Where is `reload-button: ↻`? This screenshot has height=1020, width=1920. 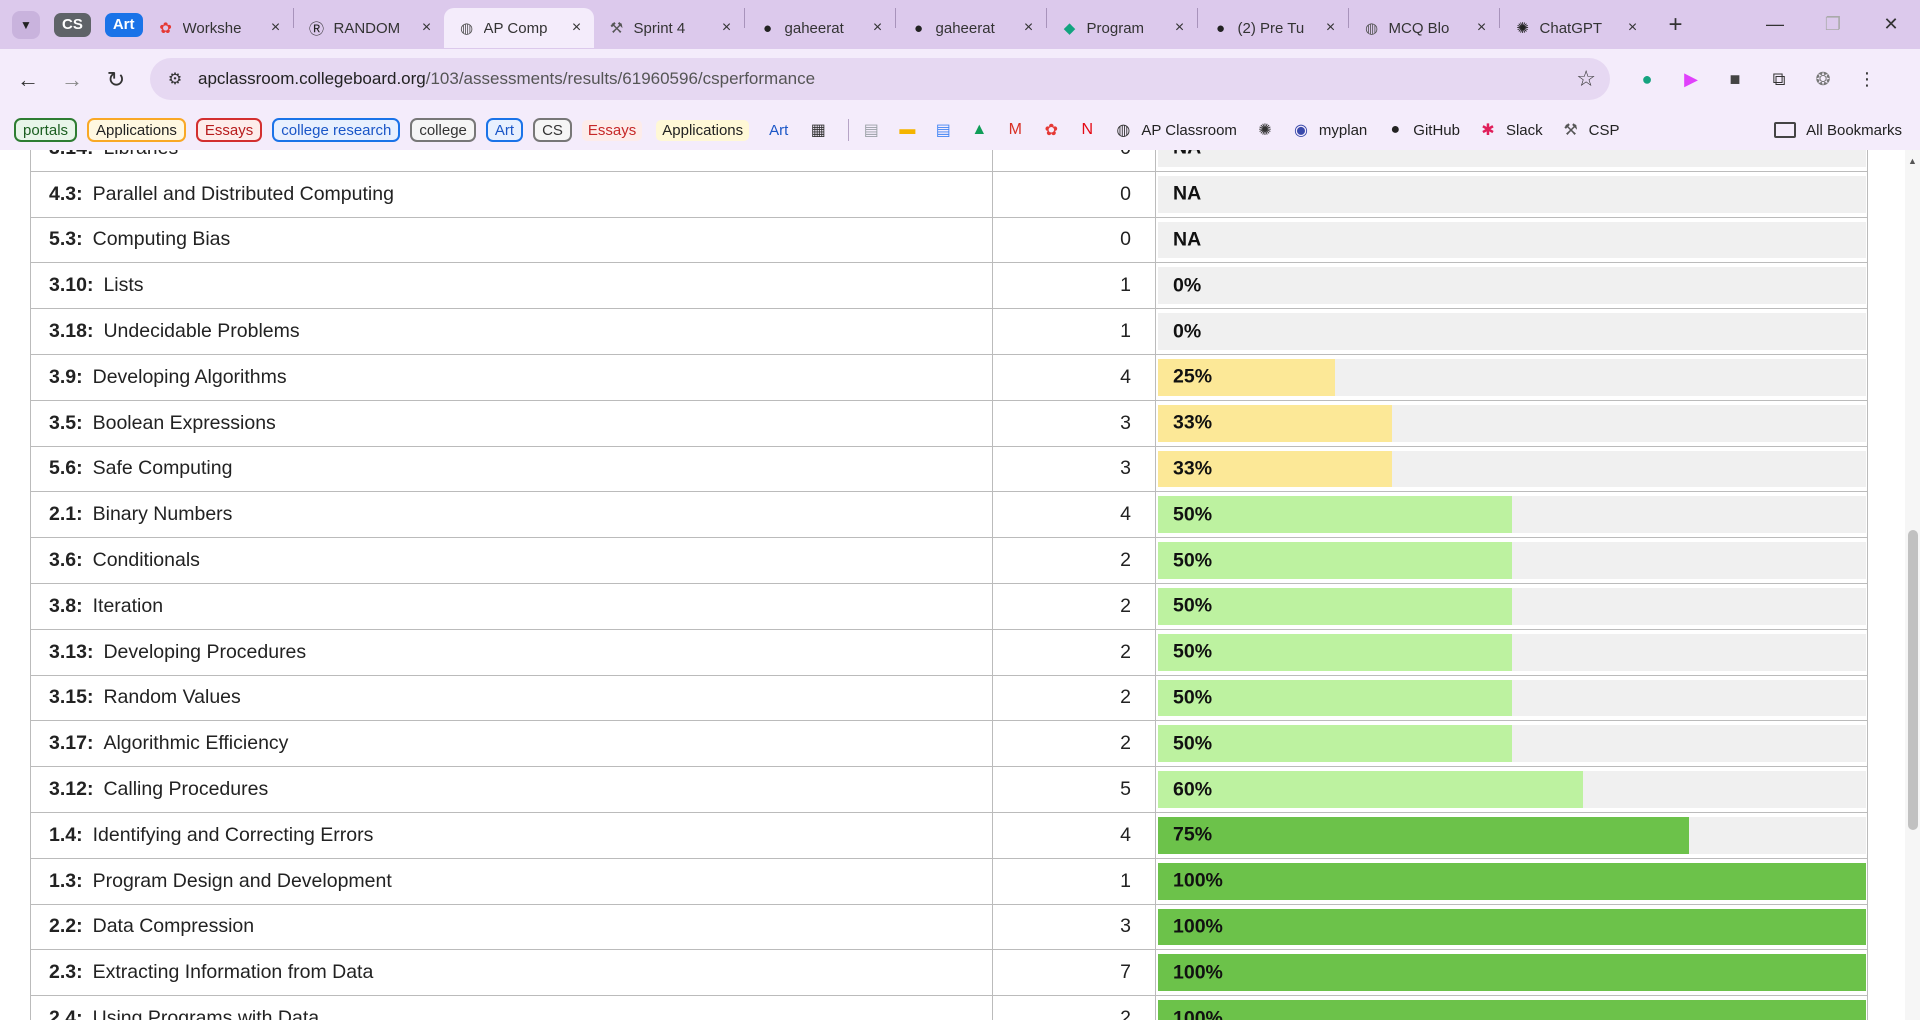
reload-button: ↻ is located at coordinates (116, 80).